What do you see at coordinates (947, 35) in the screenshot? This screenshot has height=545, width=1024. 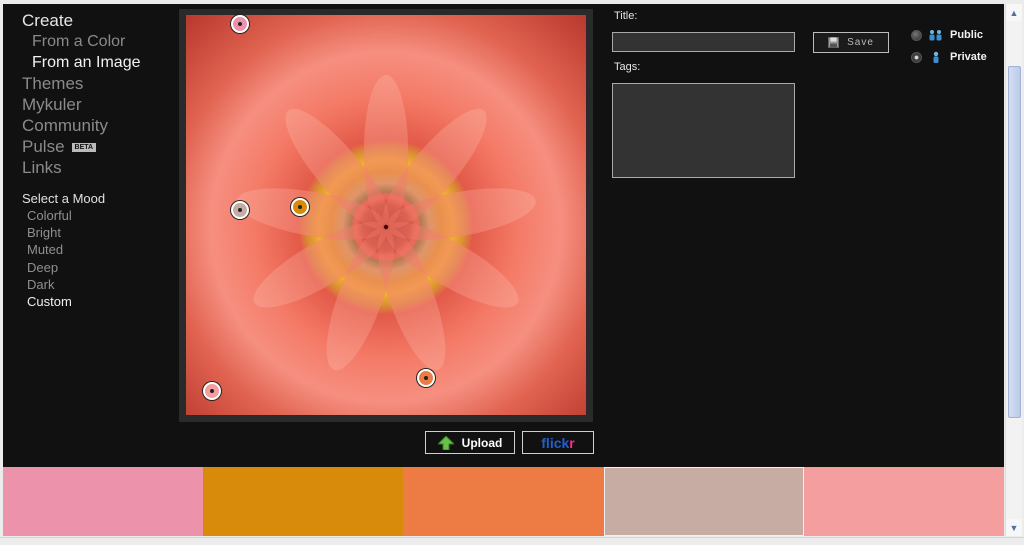 I see `visibility-public: Public` at bounding box center [947, 35].